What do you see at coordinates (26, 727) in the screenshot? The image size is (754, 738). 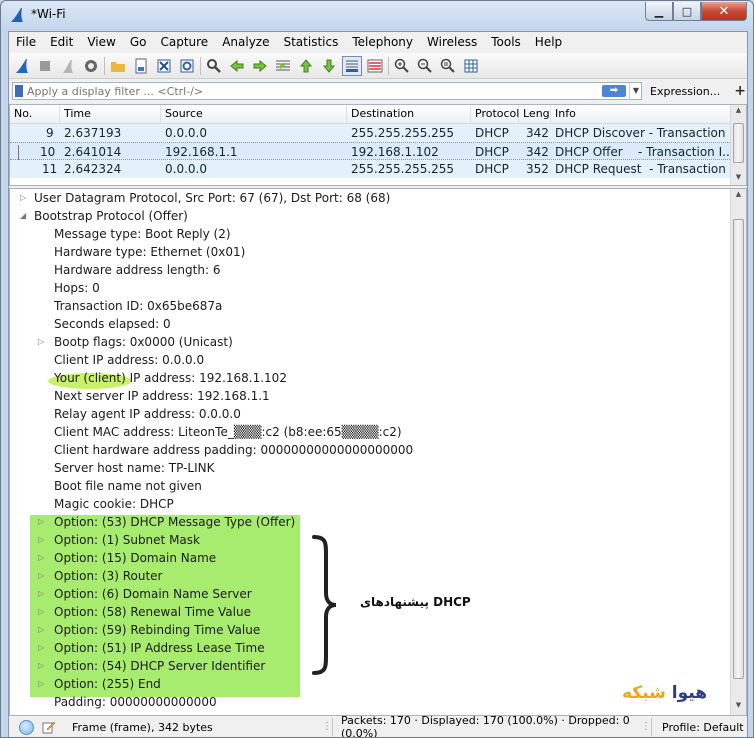 I see `expert-info-icon` at bounding box center [26, 727].